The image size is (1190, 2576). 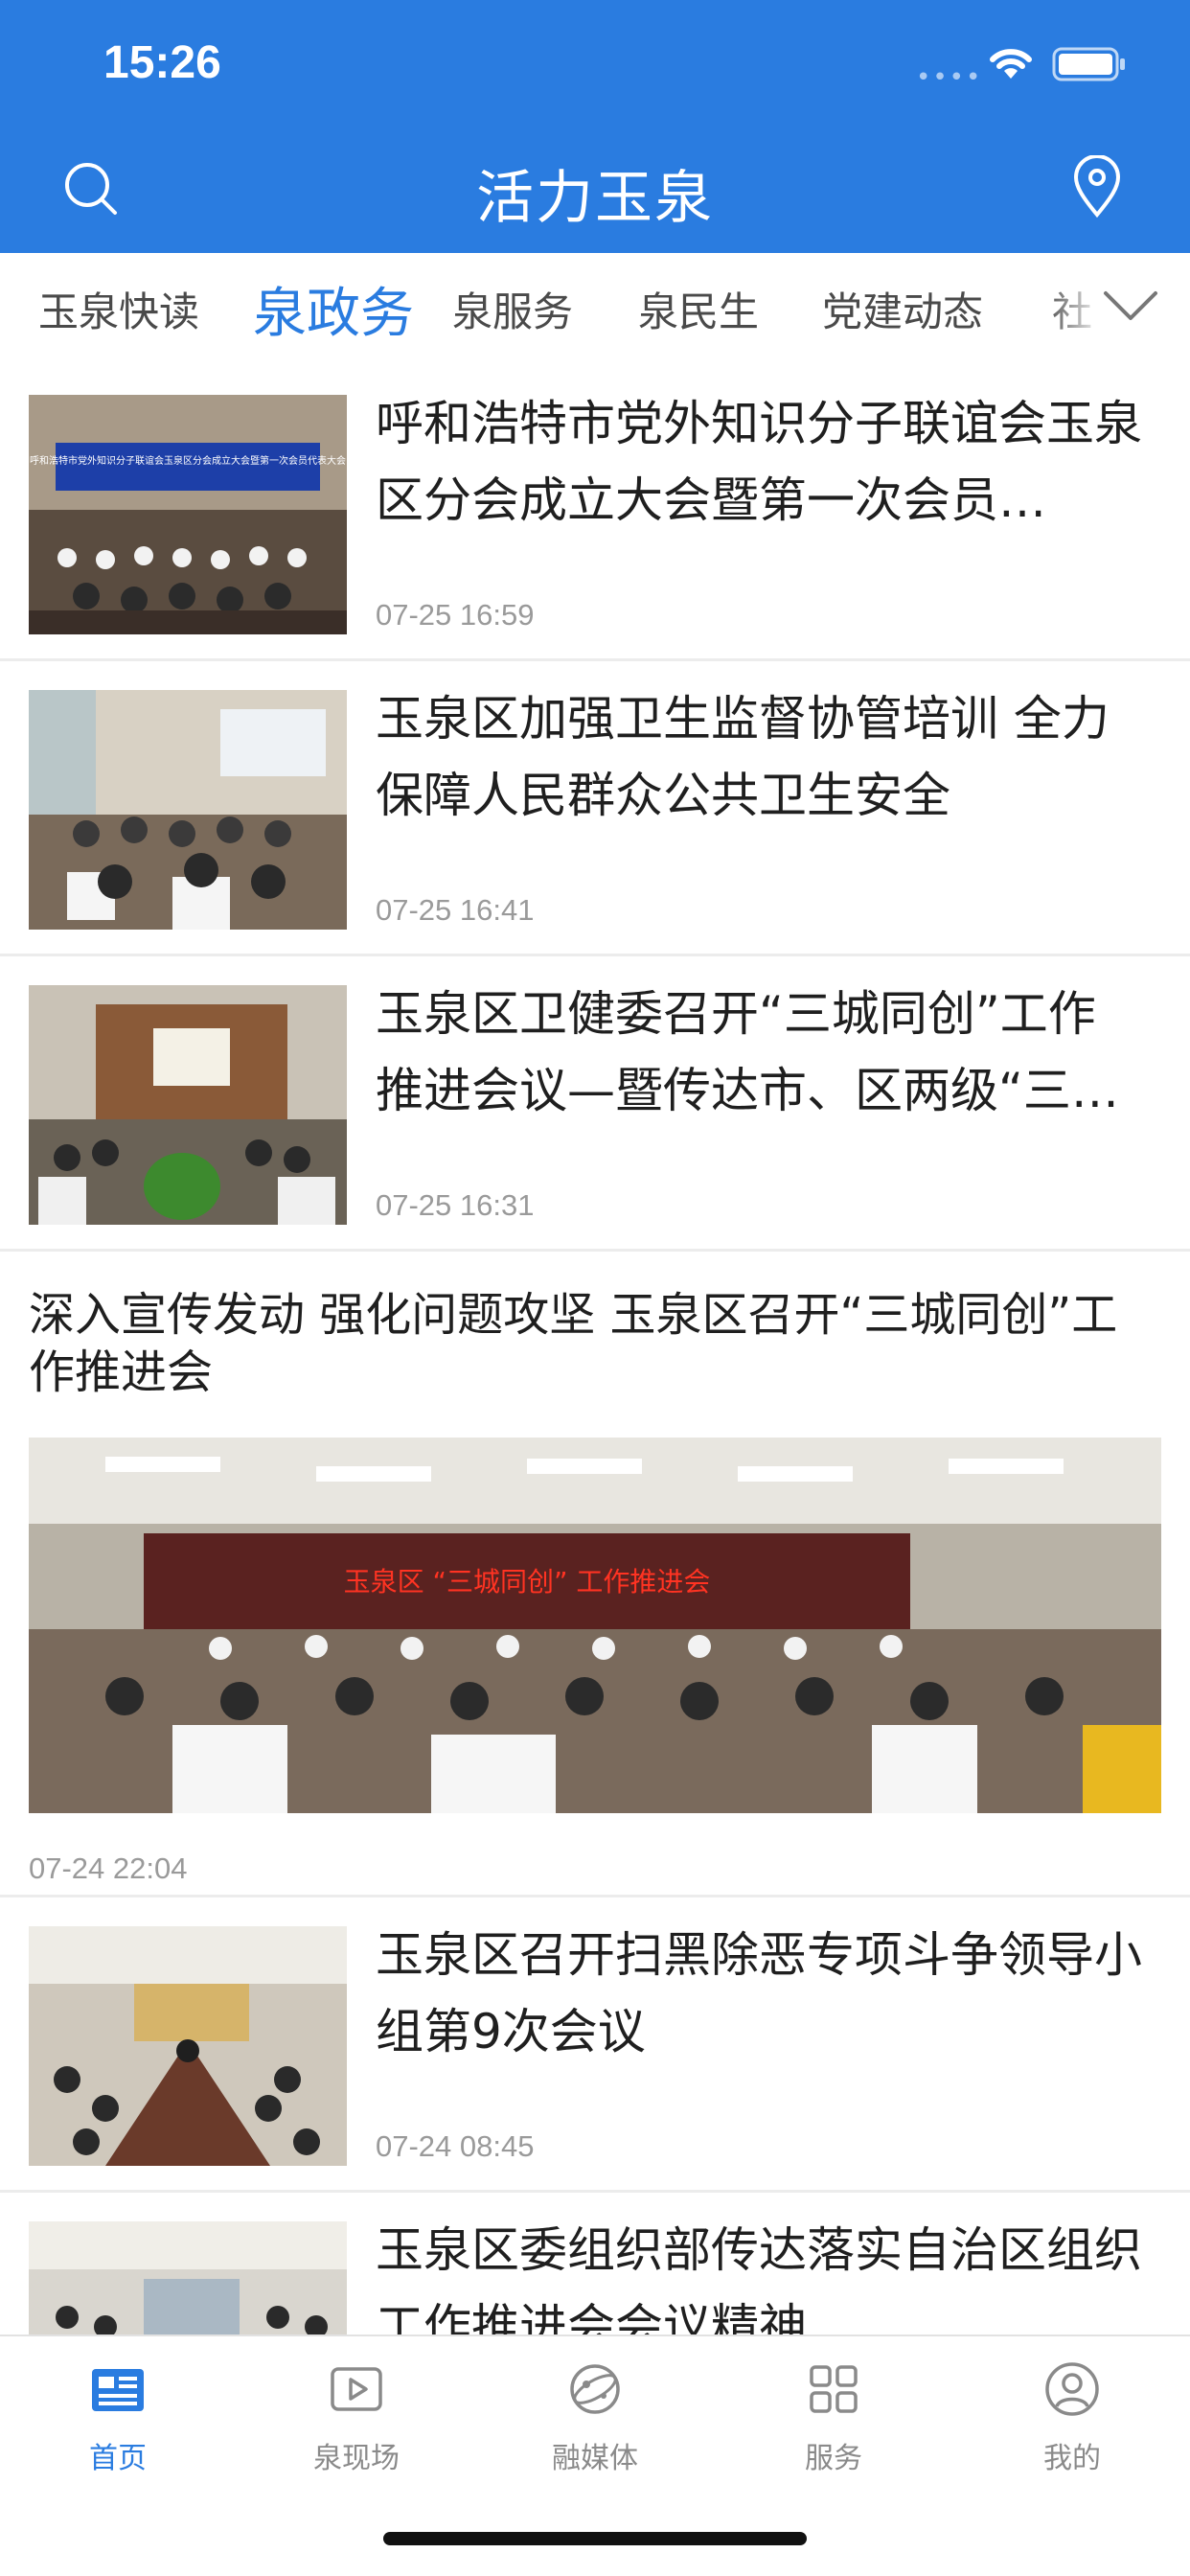 I want to click on thumb-banner-text: 呼和浩特市党外知识分子联谊会玉泉区分会成立大会暨第一次会员代表大会, so click(x=188, y=460).